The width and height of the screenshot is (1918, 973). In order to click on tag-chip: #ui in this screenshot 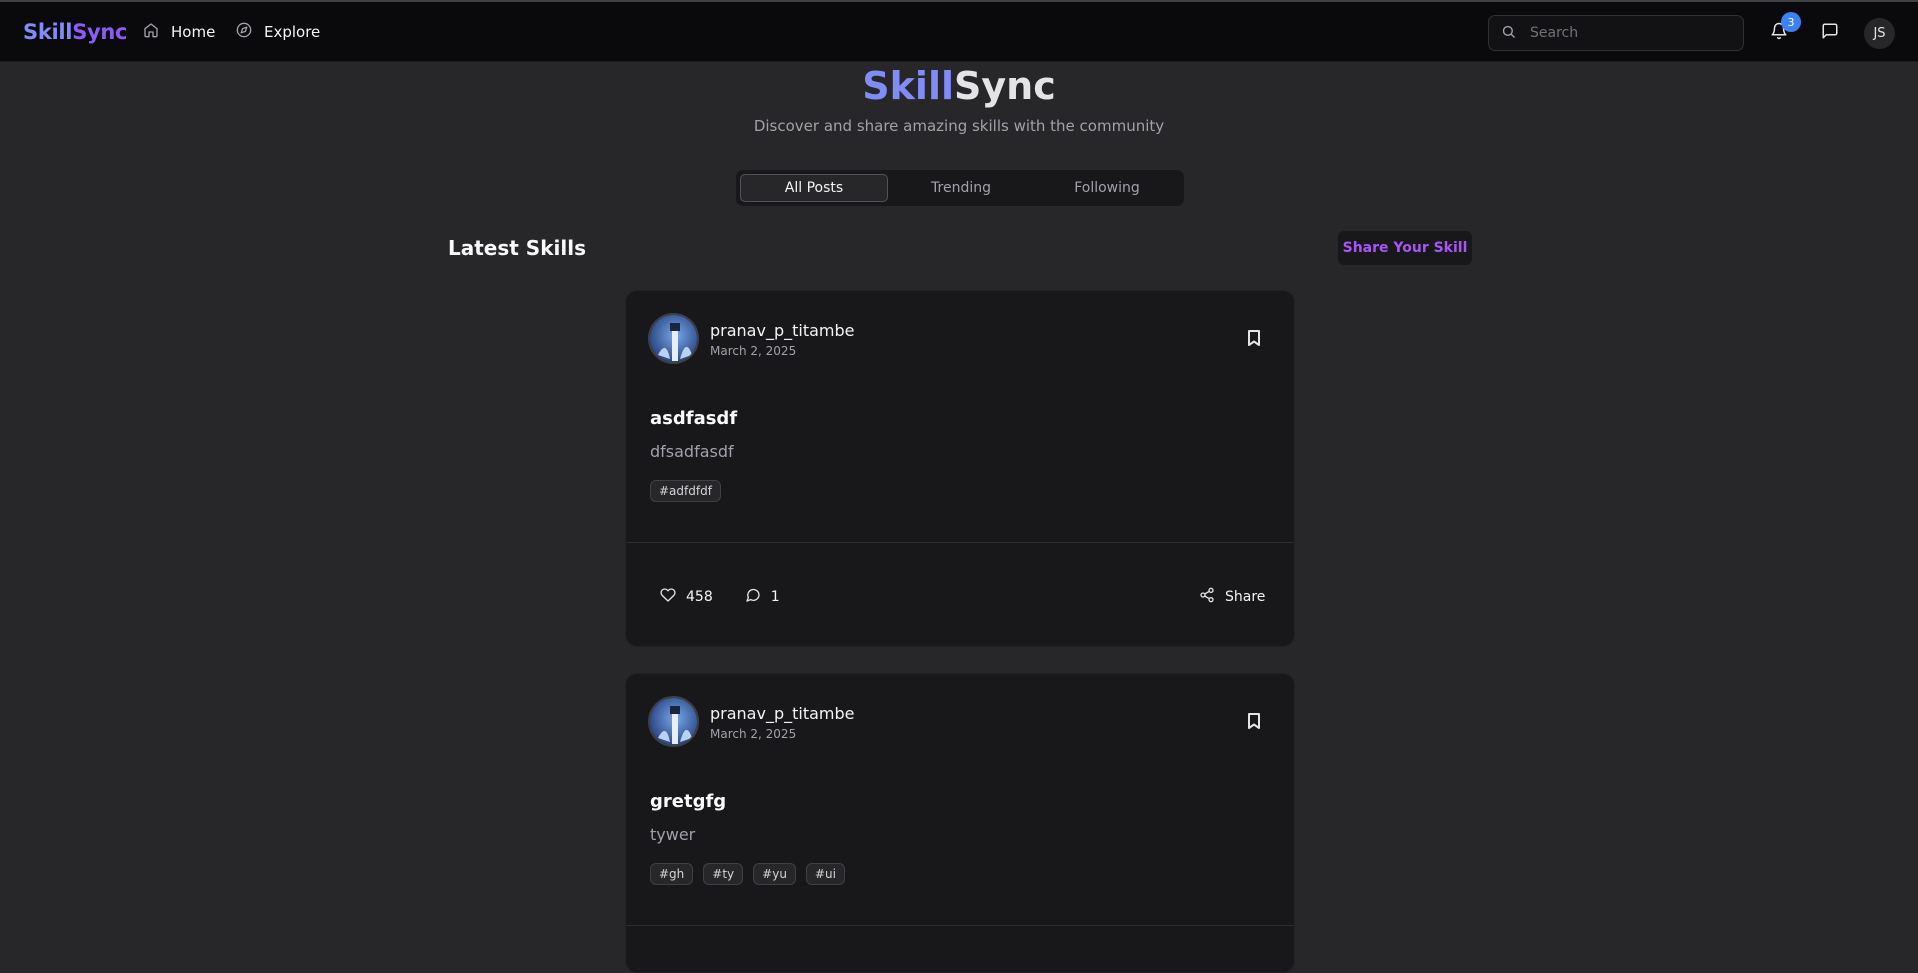, I will do `click(825, 874)`.